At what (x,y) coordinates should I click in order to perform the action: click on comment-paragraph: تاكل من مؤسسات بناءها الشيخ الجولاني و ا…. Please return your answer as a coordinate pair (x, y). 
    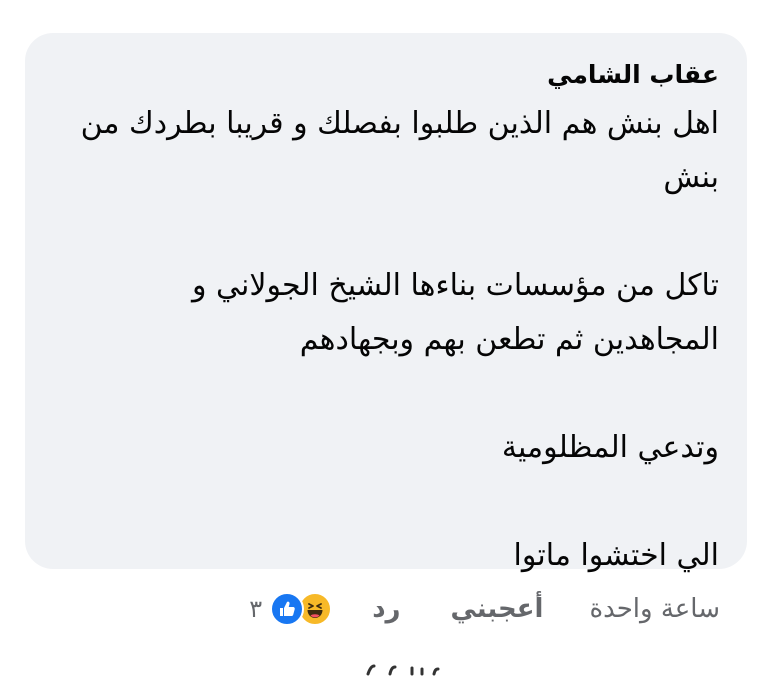
    Looking at the image, I should click on (455, 312).